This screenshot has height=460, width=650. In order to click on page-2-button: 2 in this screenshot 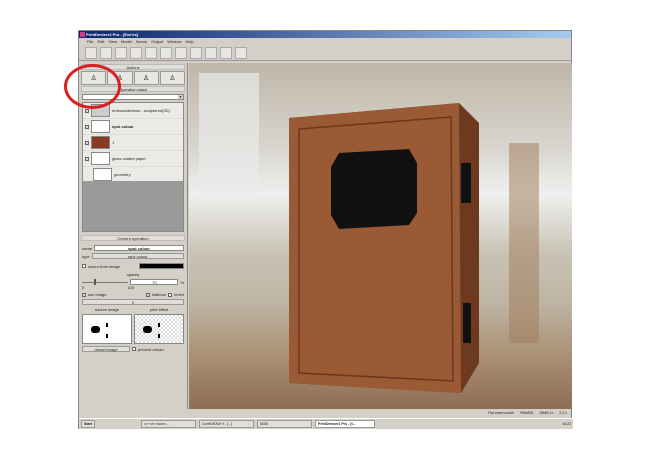, I will do `click(133, 302)`.